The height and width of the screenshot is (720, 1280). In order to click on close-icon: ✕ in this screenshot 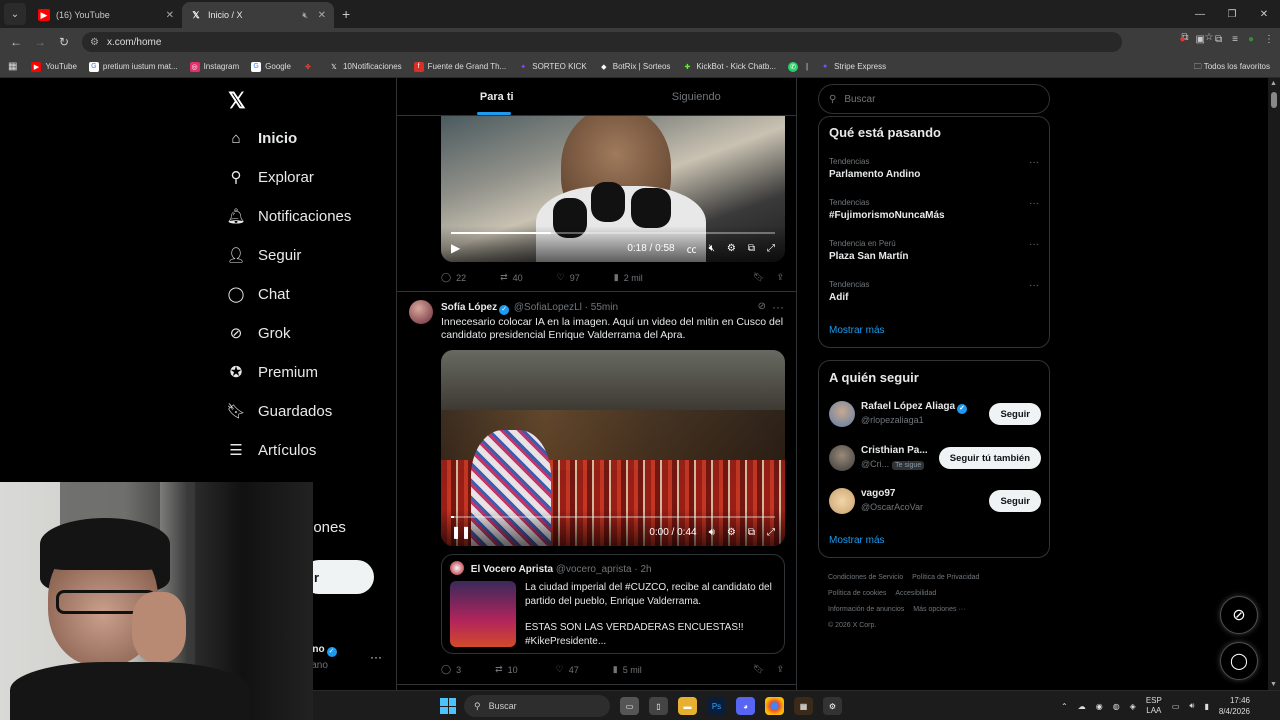, I will do `click(322, 15)`.